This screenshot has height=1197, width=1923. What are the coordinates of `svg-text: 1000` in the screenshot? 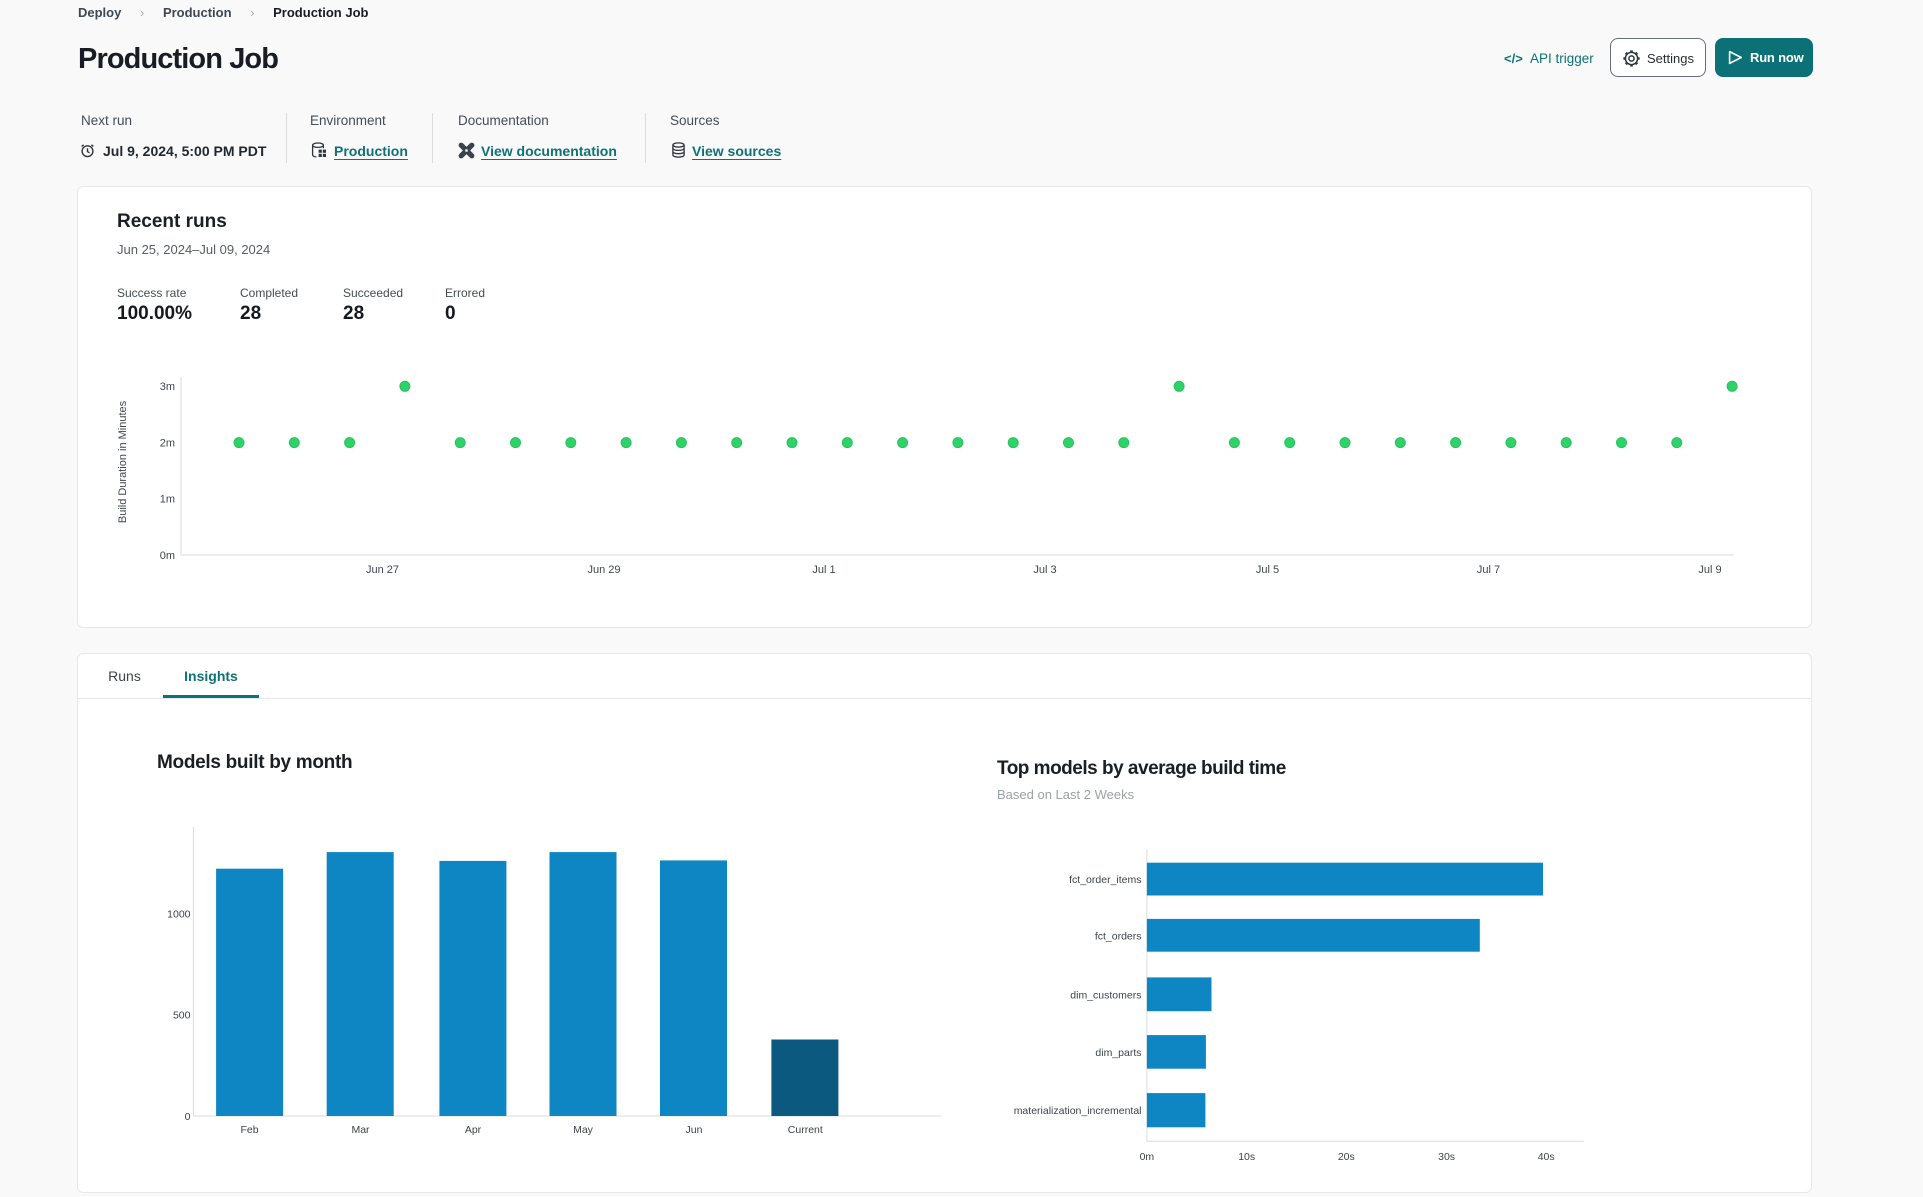 It's located at (179, 914).